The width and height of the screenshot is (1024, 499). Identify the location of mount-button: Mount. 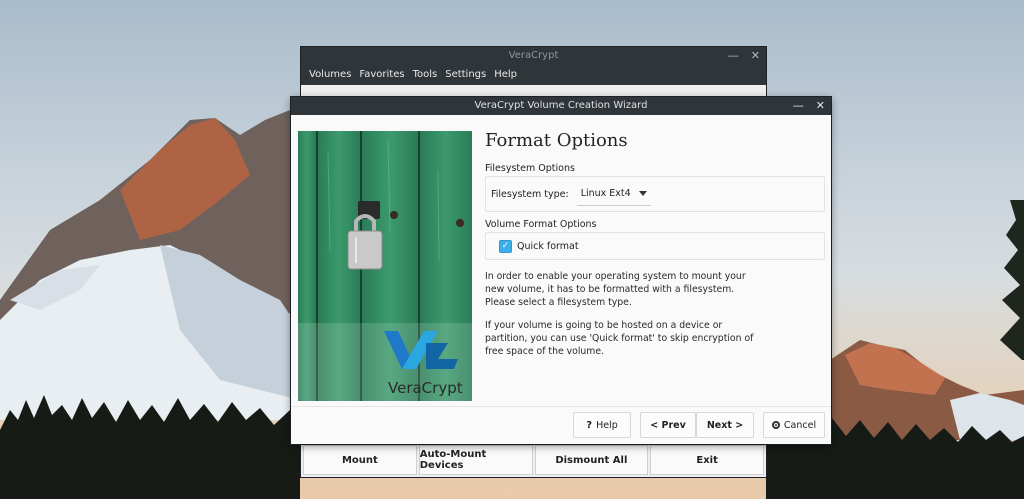
(360, 460).